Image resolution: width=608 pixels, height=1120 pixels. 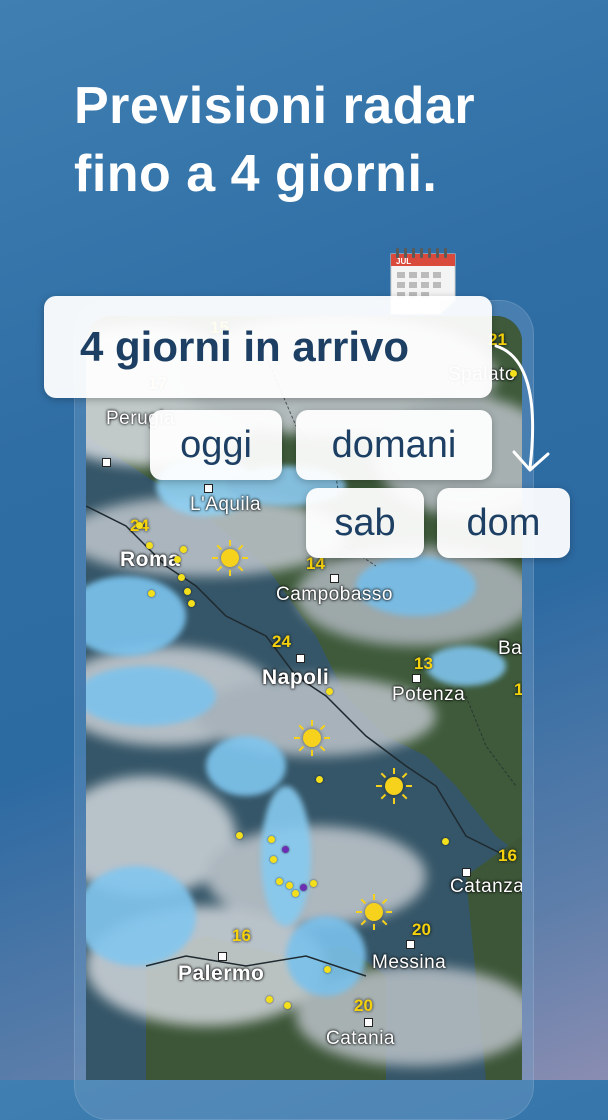 What do you see at coordinates (296, 677) in the screenshot?
I see `city-label-napoli: Napoli` at bounding box center [296, 677].